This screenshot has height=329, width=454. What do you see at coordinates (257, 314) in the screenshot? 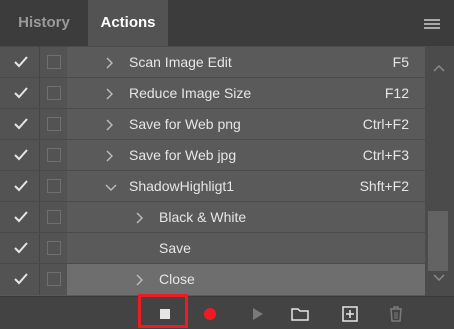
I see `play-icon` at bounding box center [257, 314].